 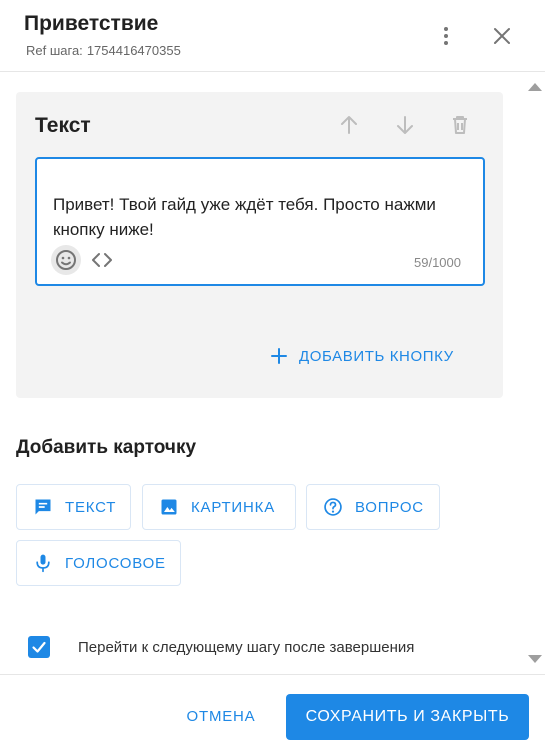 I want to click on add-text-card-button: ТЕКСТ, so click(x=73, y=507).